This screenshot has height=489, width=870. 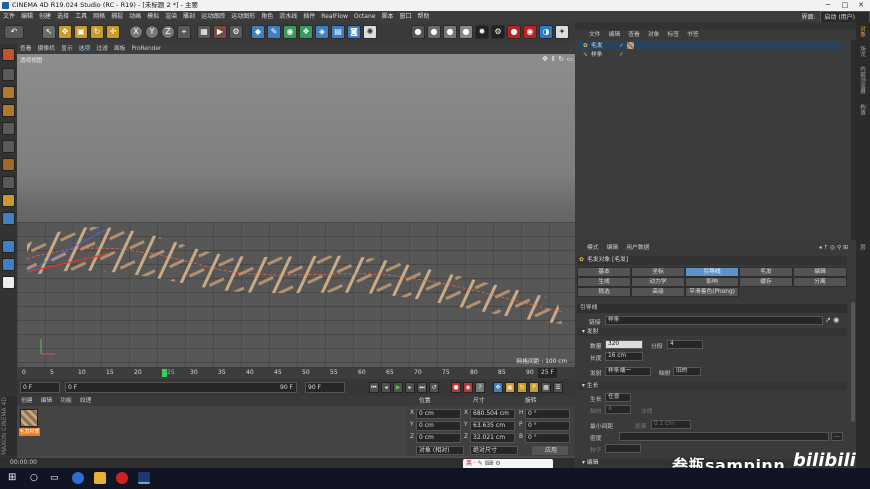 I want to click on attr-menu-userdata: 用户数据, so click(x=637, y=248).